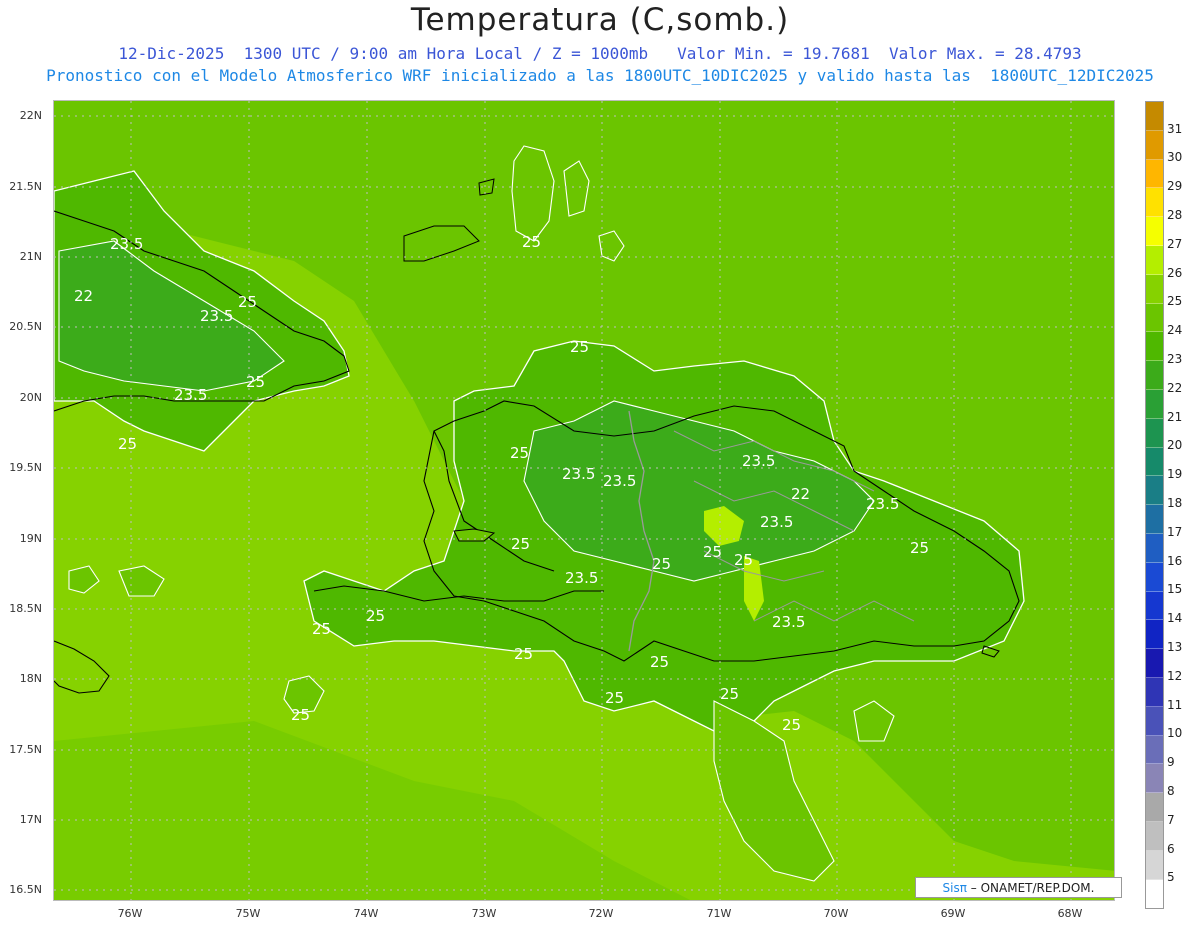  Describe the element at coordinates (601, 913) in the screenshot. I see `lon-label: 72W` at that location.